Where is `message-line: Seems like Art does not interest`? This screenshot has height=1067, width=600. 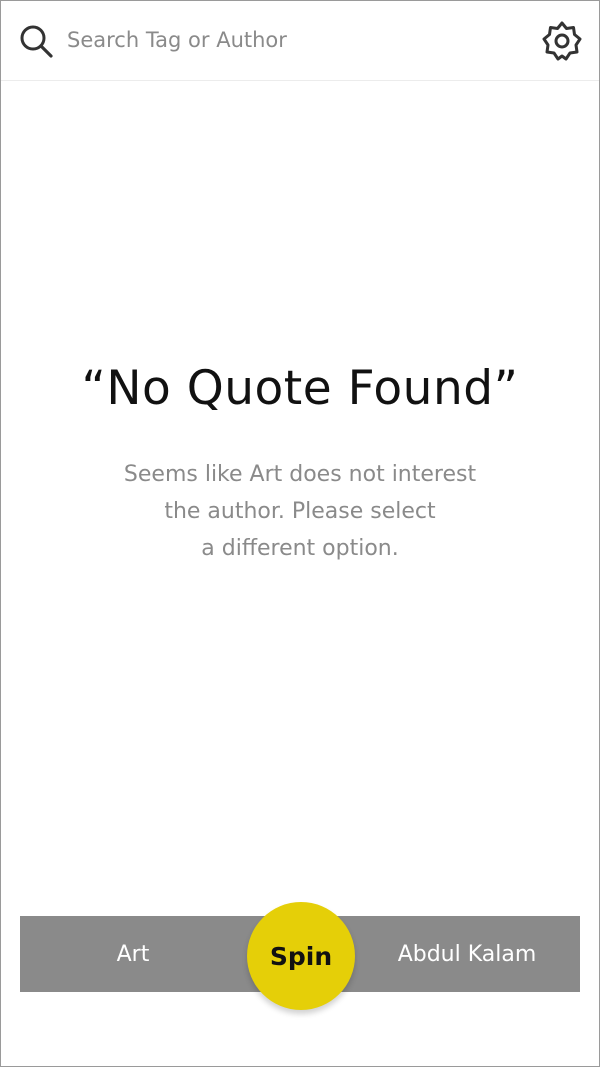
message-line: Seems like Art does not interest is located at coordinates (300, 474).